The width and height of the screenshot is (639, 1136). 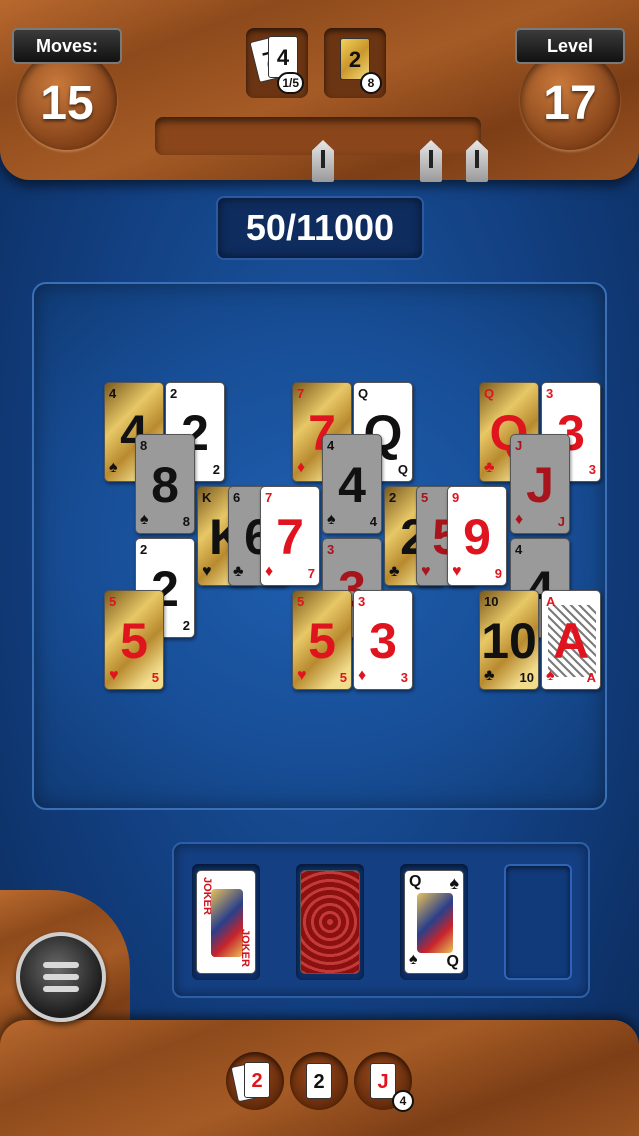 I want to click on undo-card: 2, so click(x=257, y=1080).